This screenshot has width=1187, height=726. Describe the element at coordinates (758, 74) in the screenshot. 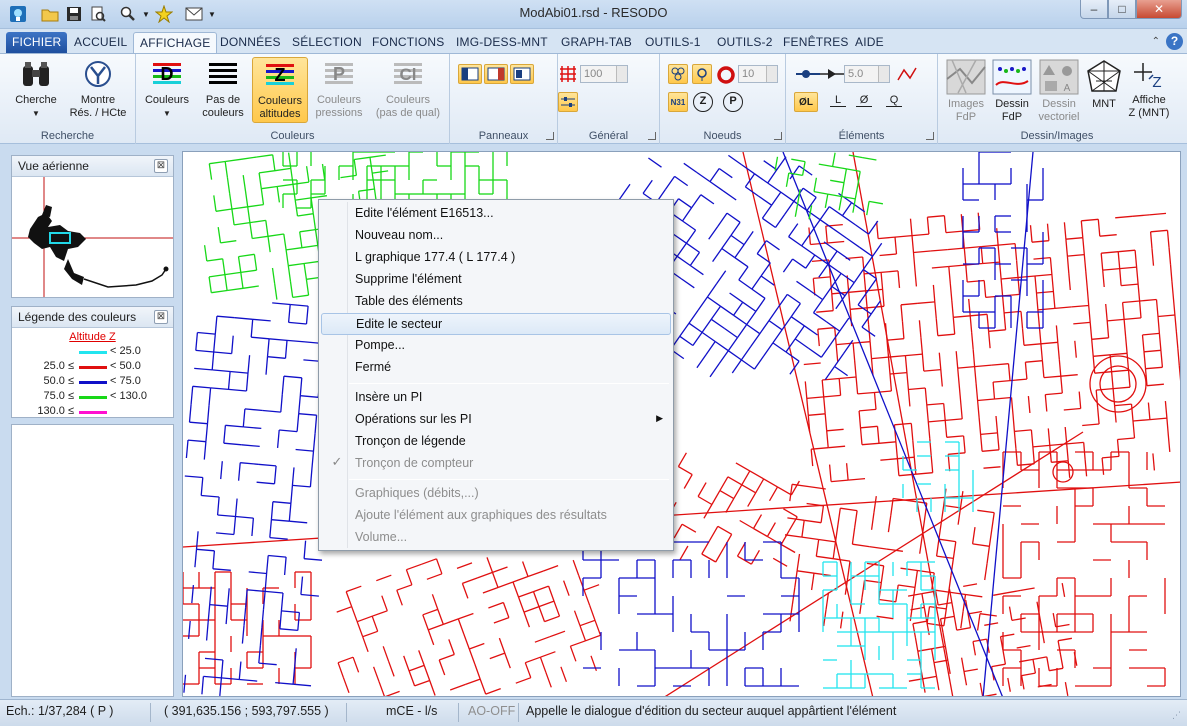

I see `noeuds-spin-input: 10` at that location.